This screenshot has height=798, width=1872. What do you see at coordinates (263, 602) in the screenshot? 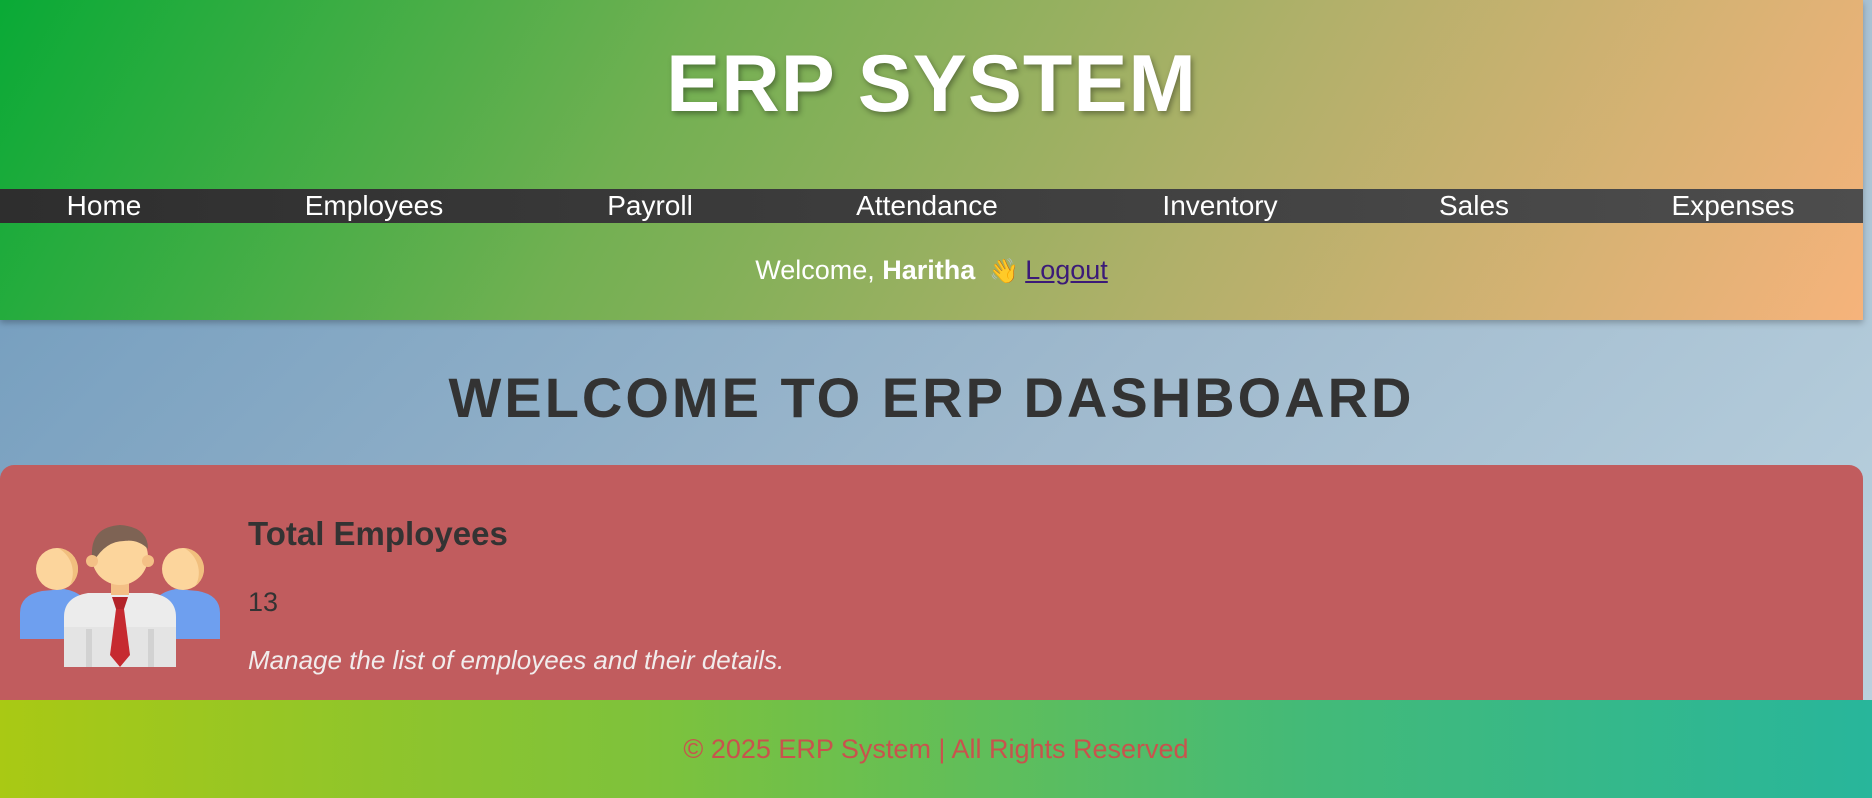
I see `employee-count: 13` at bounding box center [263, 602].